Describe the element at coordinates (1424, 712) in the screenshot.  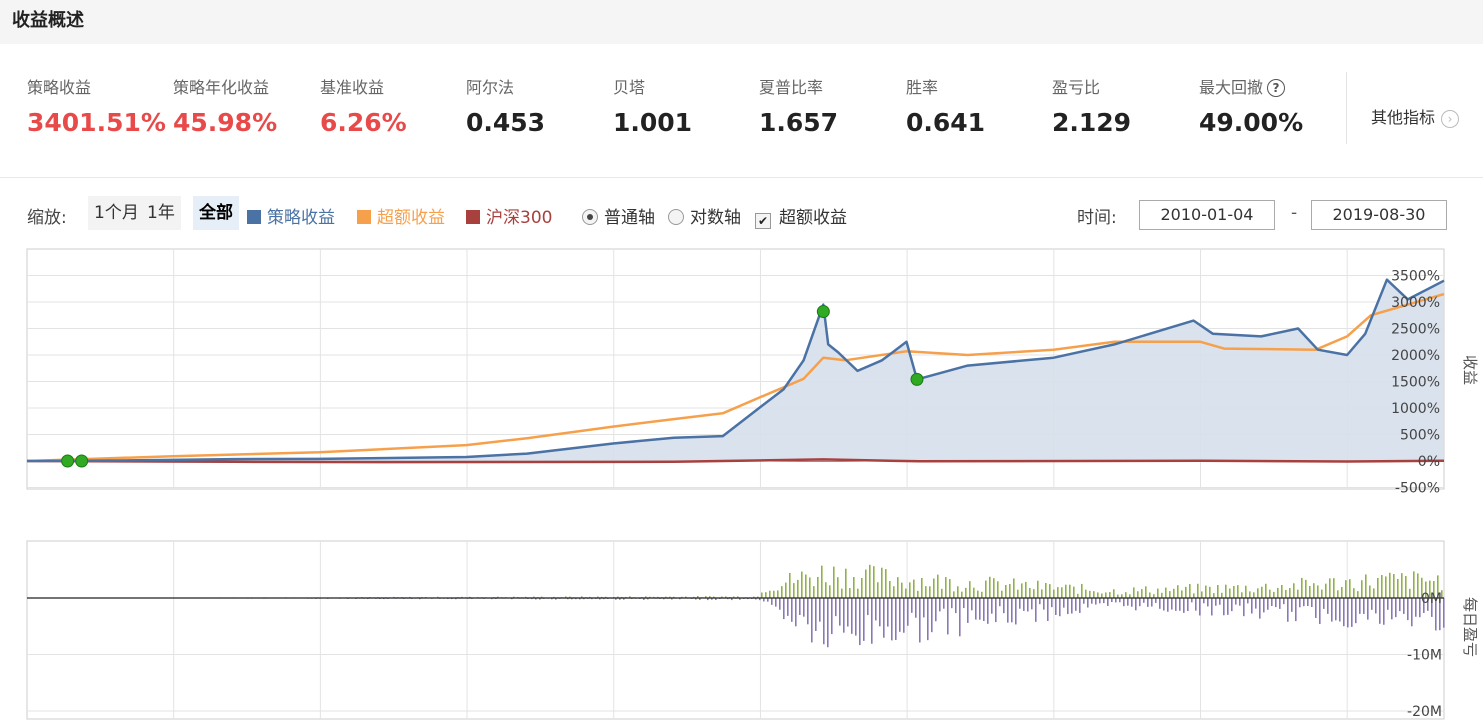
I see `y-tick-label: -20M` at that location.